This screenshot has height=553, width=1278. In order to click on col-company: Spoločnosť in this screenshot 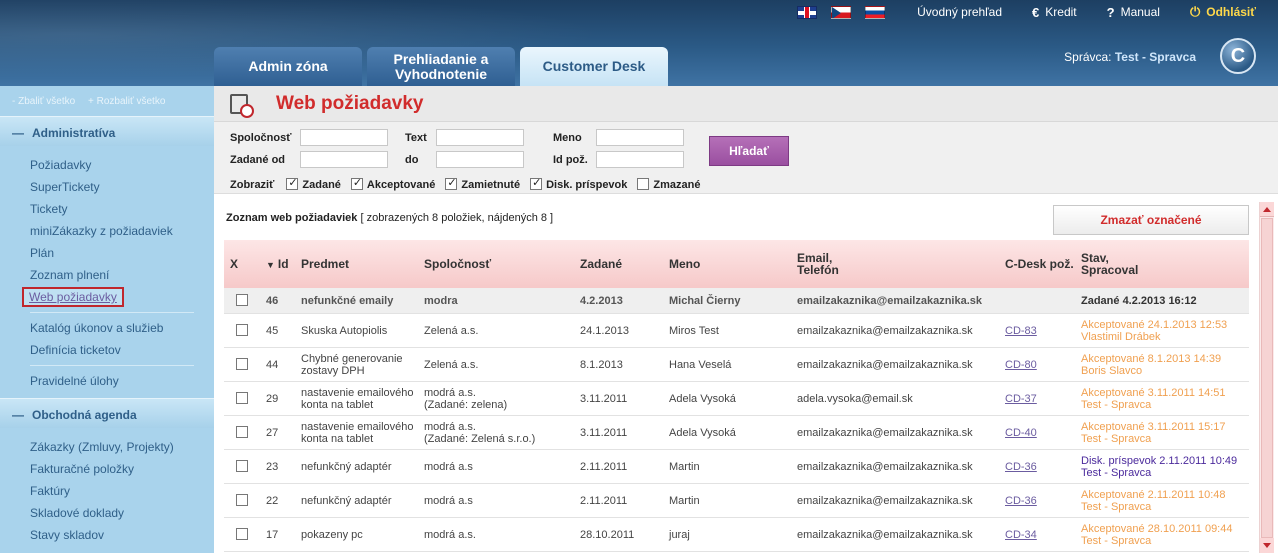, I will do `click(496, 264)`.